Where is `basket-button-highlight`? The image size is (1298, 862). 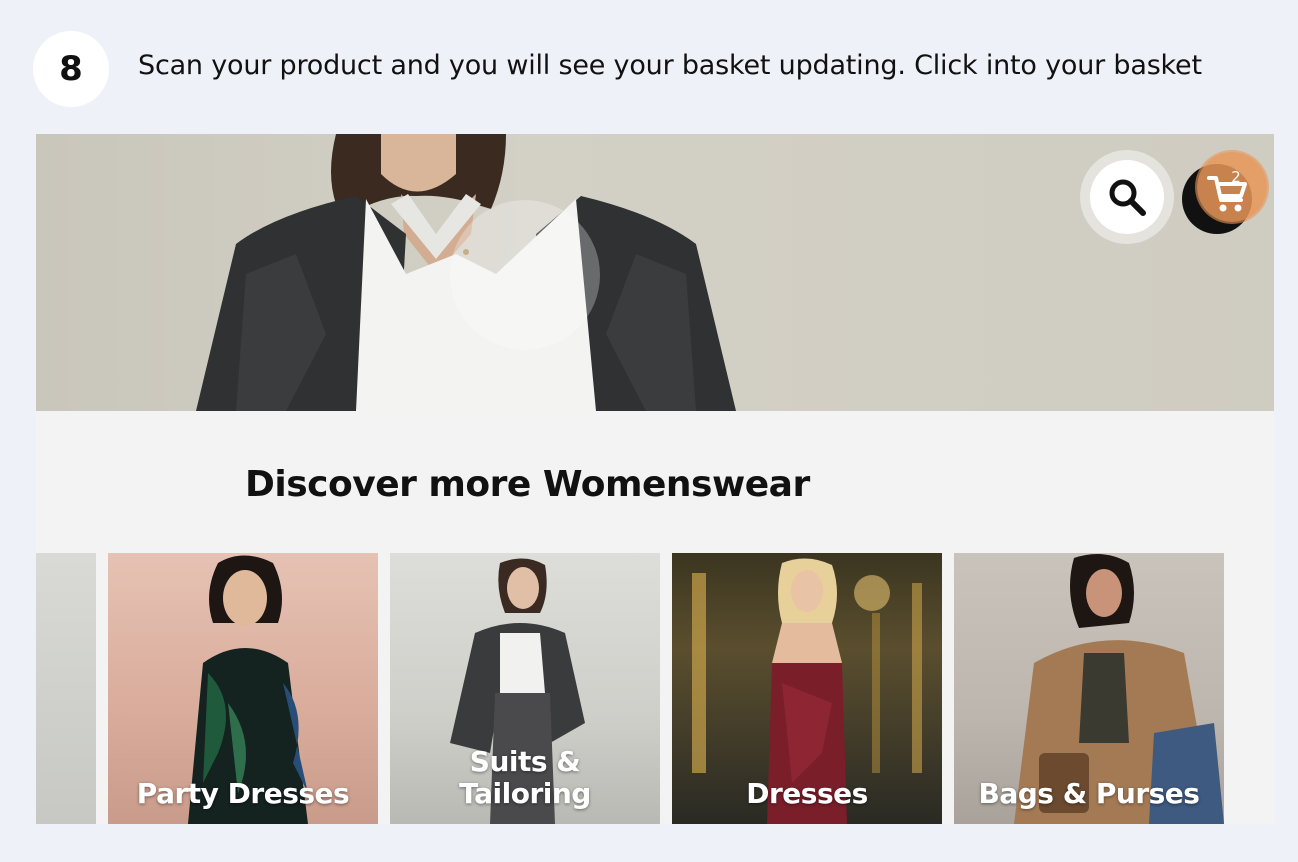
basket-button-highlight is located at coordinates (1232, 187).